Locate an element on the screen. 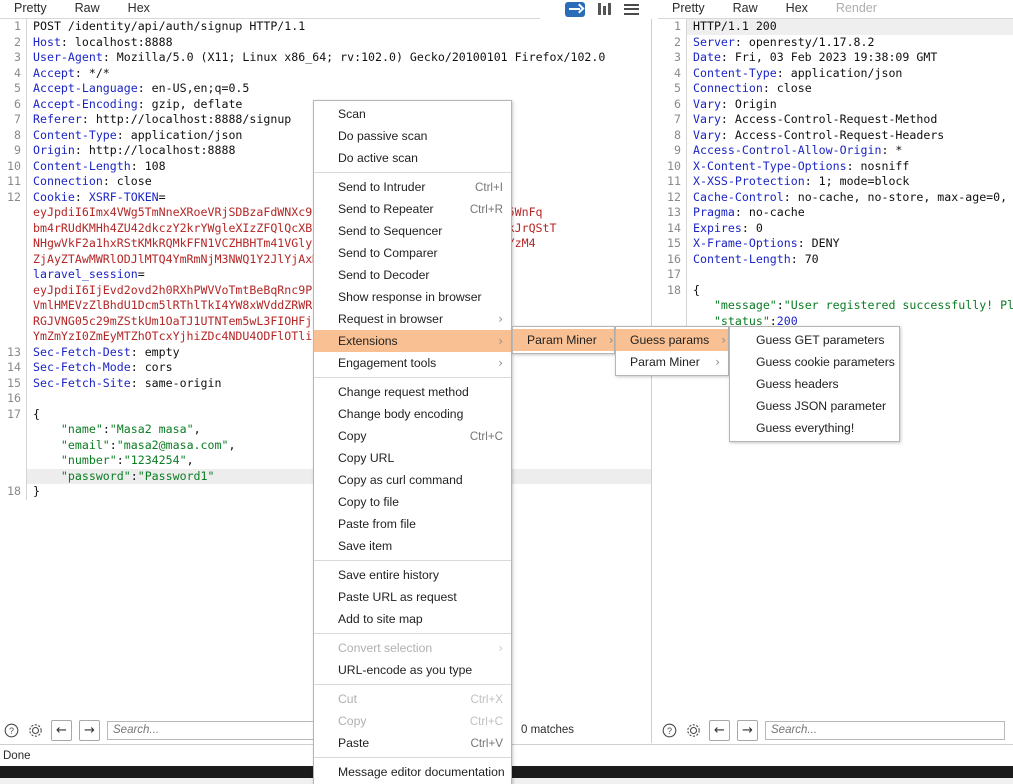  menu-item-do-passive-scan: Do passive scan is located at coordinates (412, 136).